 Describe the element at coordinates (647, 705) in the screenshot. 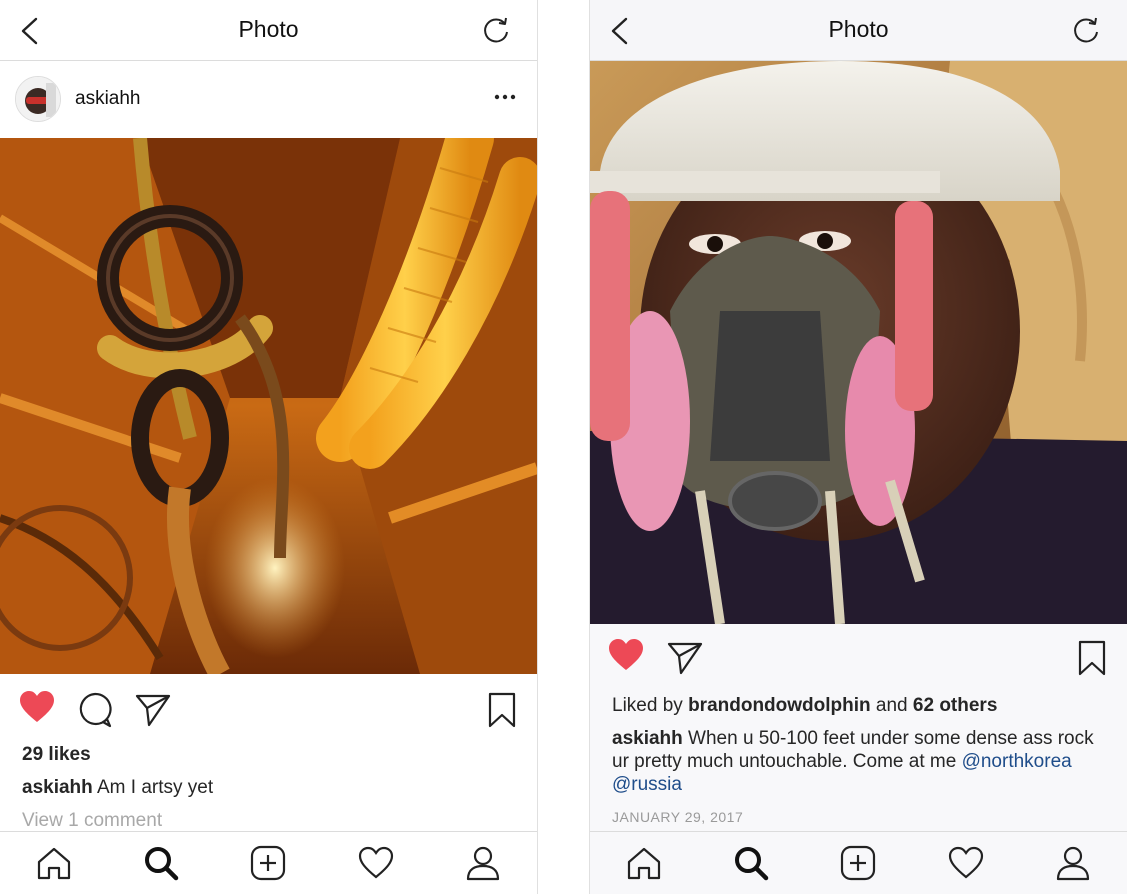

I see `liked-by-prefix: Liked by` at that location.